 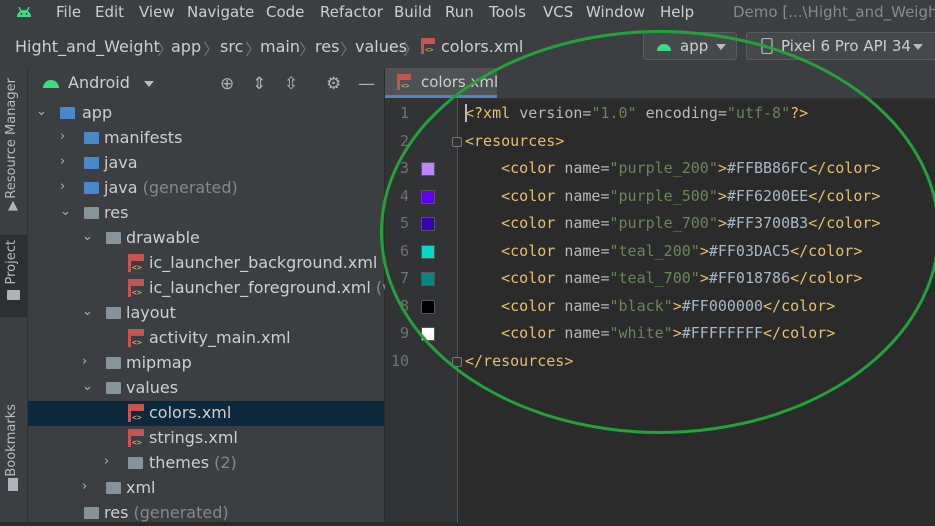 What do you see at coordinates (749, 278) in the screenshot?
I see `code-token: #FF018786` at bounding box center [749, 278].